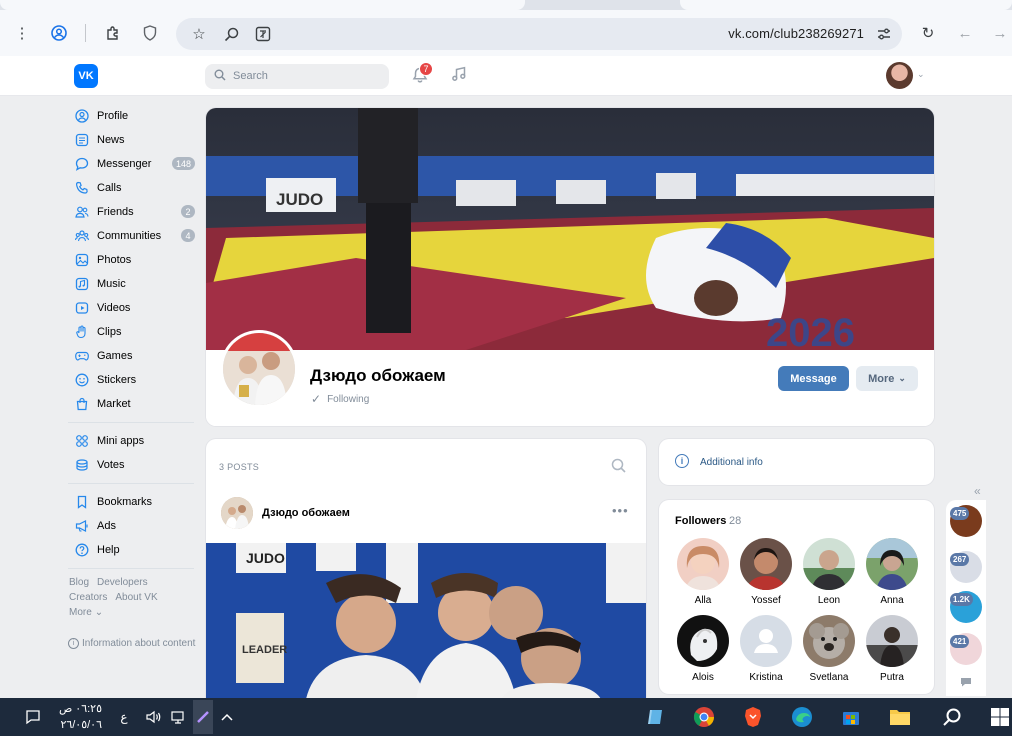 The height and width of the screenshot is (736, 1012). Describe the element at coordinates (122, 582) in the screenshot. I see `footer-link-developers: Developers` at that location.